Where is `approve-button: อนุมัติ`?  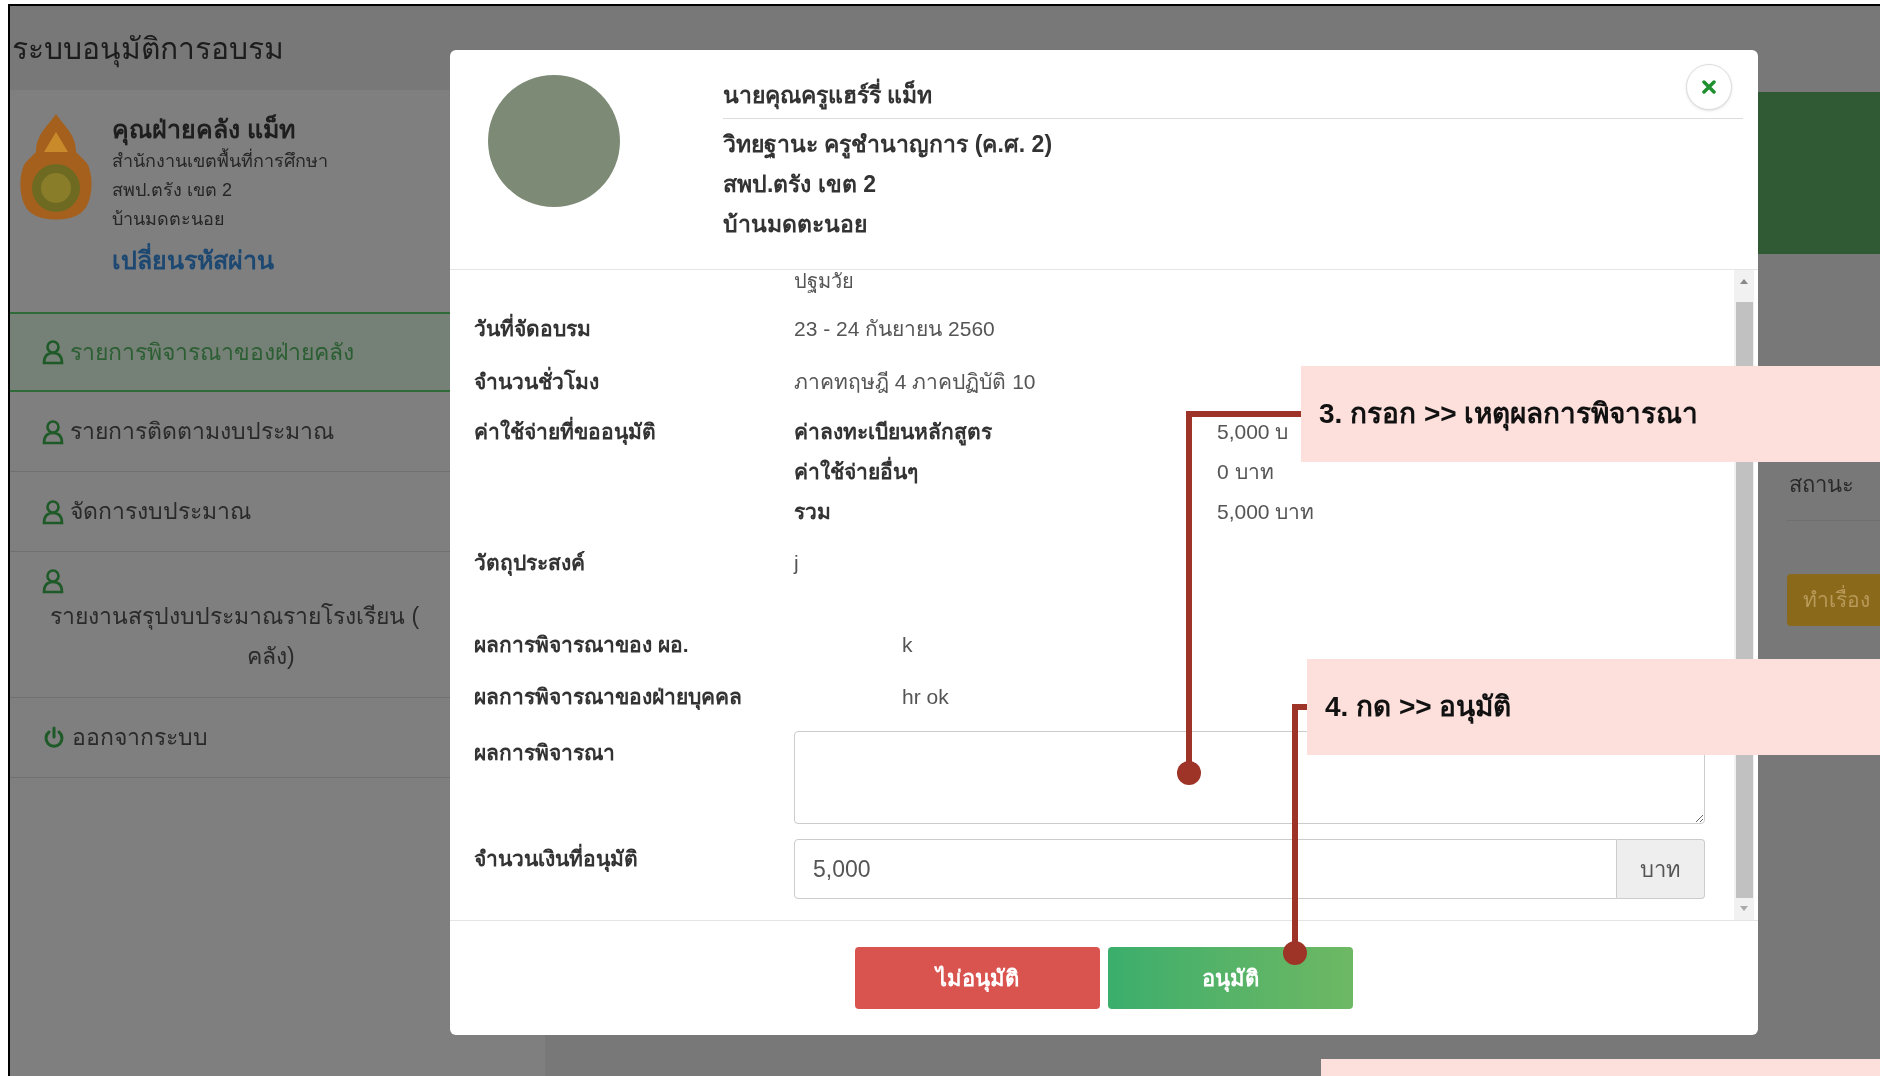 approve-button: อนุมัติ is located at coordinates (1230, 978).